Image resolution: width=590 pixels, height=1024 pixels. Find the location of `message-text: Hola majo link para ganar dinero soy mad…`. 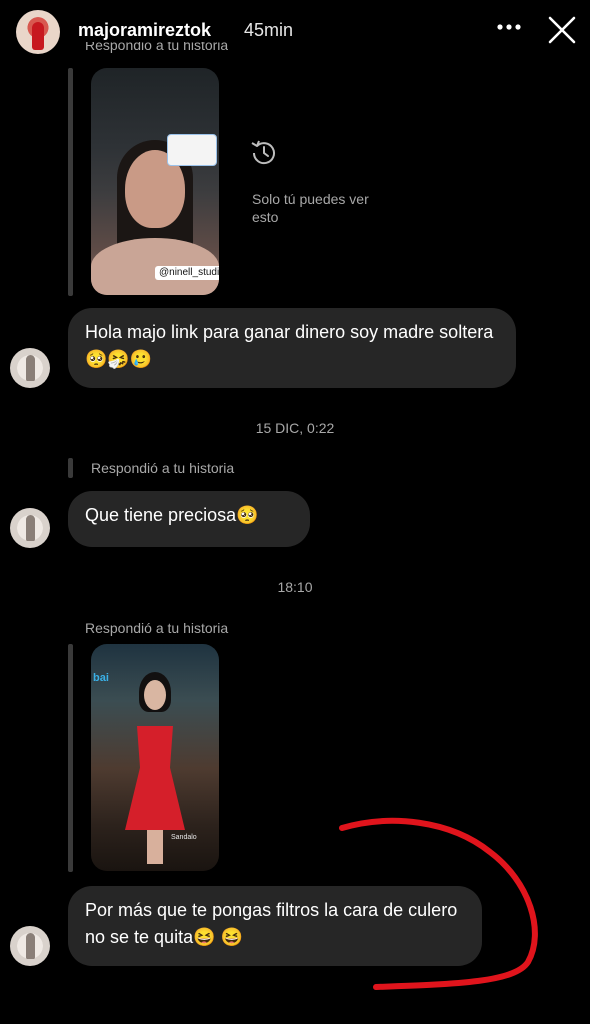

message-text: Hola majo link para ganar dinero soy mad… is located at coordinates (289, 332).